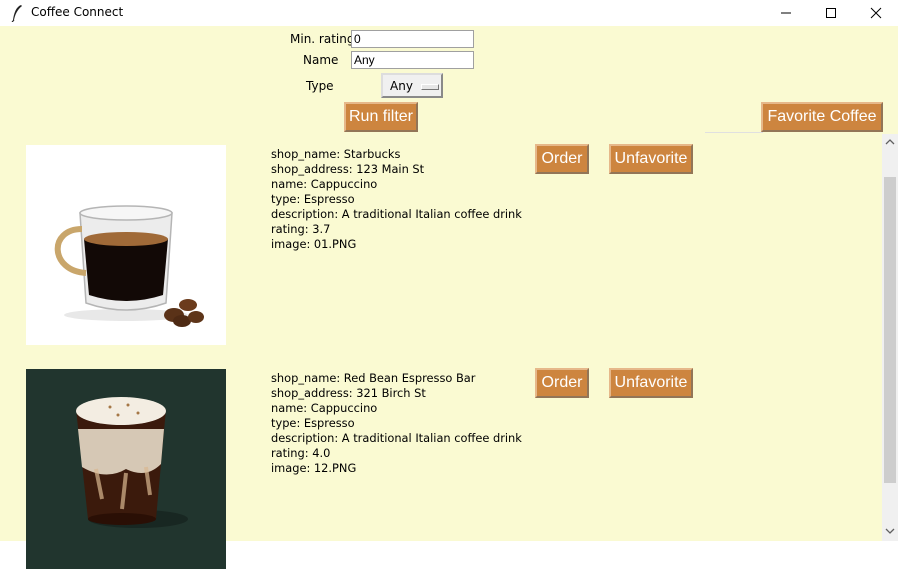 The image size is (898, 569). I want to click on type-option-menu: Any, so click(412, 85).